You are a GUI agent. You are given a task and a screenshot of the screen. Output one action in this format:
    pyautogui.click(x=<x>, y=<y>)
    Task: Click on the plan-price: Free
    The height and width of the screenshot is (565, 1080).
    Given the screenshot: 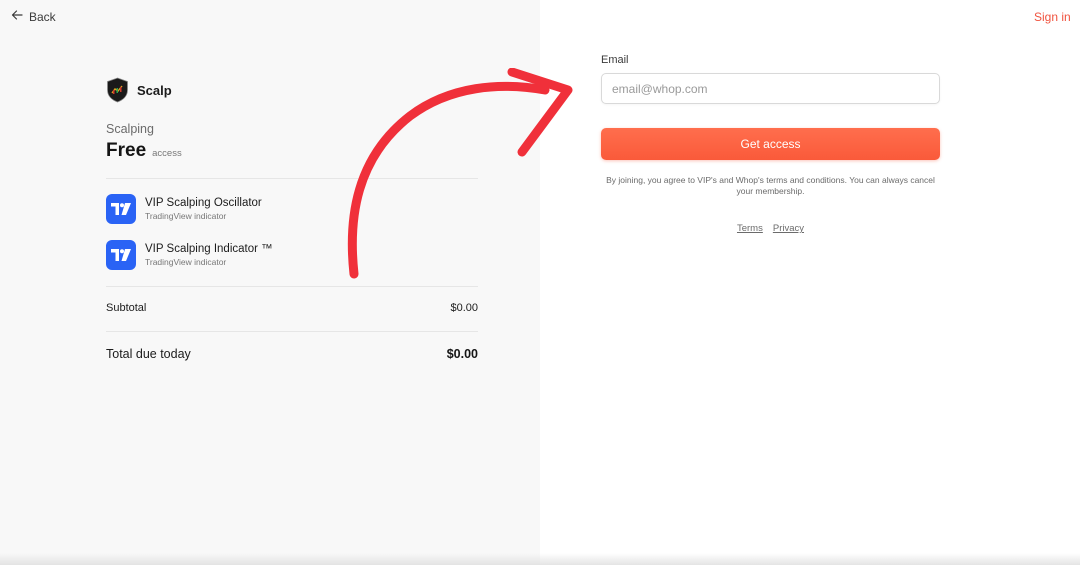 What is the action you would take?
    pyautogui.click(x=126, y=150)
    